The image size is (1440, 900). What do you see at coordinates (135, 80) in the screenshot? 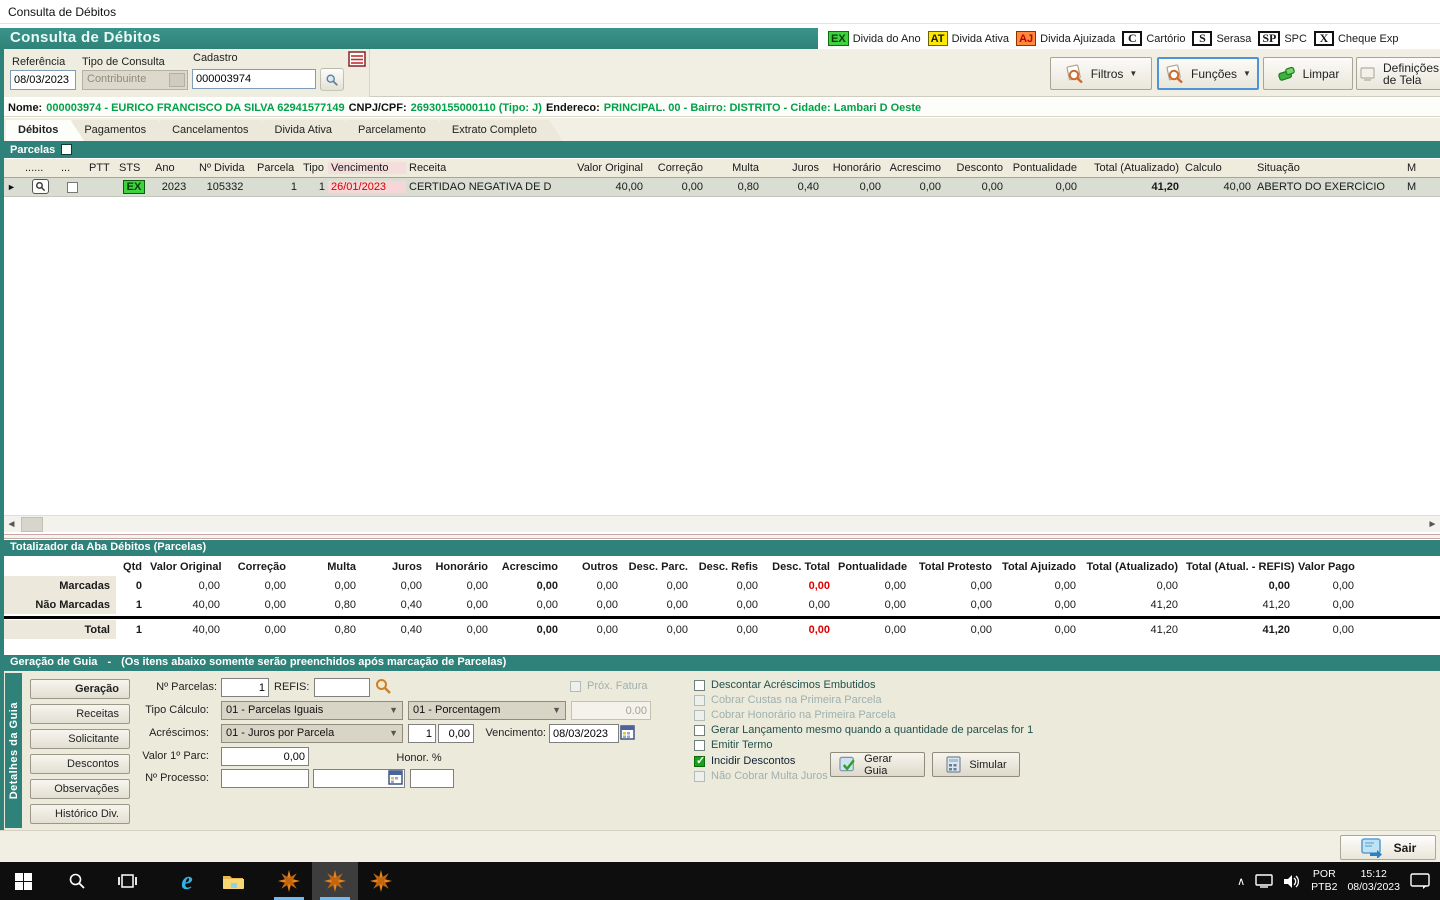
I see `tipo-consulta-select: Contribuinte` at bounding box center [135, 80].